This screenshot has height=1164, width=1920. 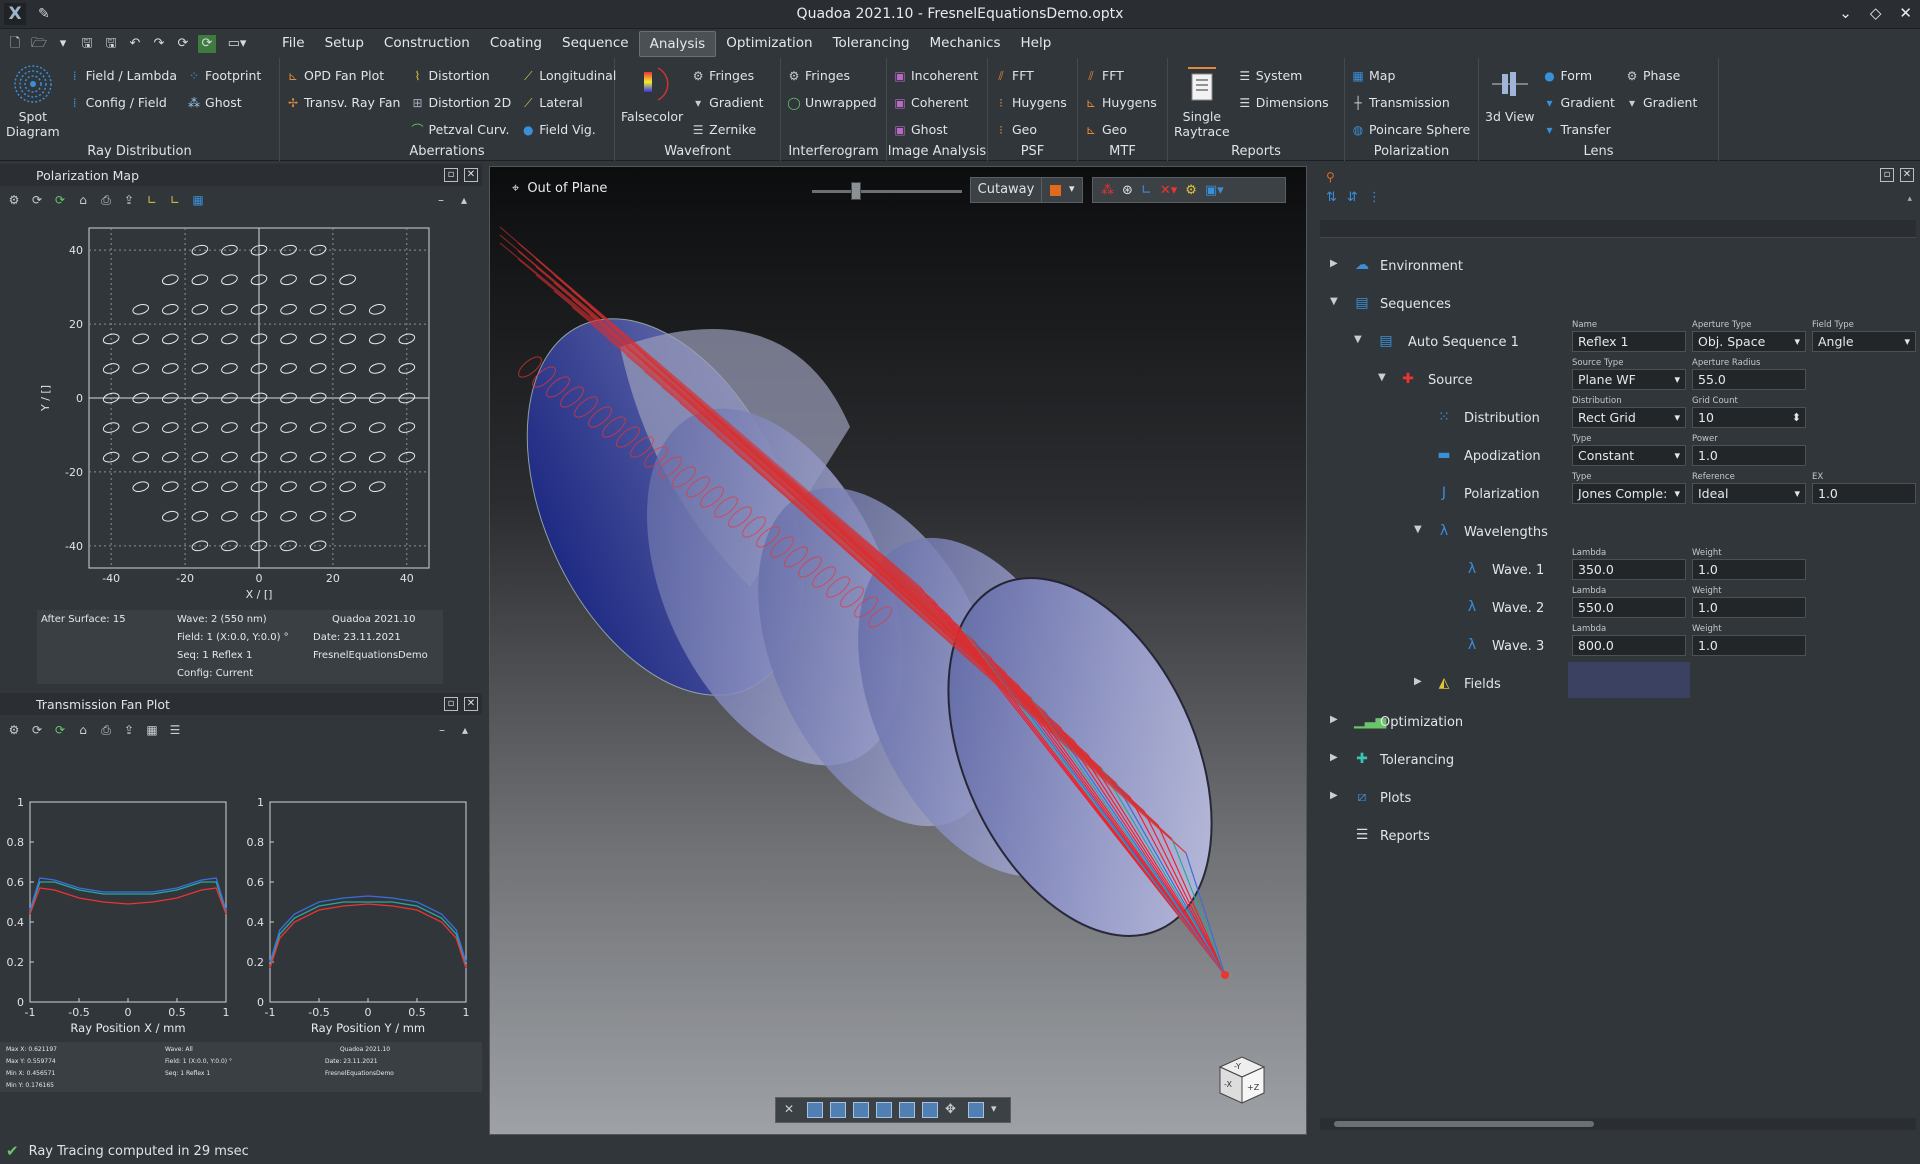 What do you see at coordinates (135, 44) in the screenshot?
I see `undo-icon: ↶` at bounding box center [135, 44].